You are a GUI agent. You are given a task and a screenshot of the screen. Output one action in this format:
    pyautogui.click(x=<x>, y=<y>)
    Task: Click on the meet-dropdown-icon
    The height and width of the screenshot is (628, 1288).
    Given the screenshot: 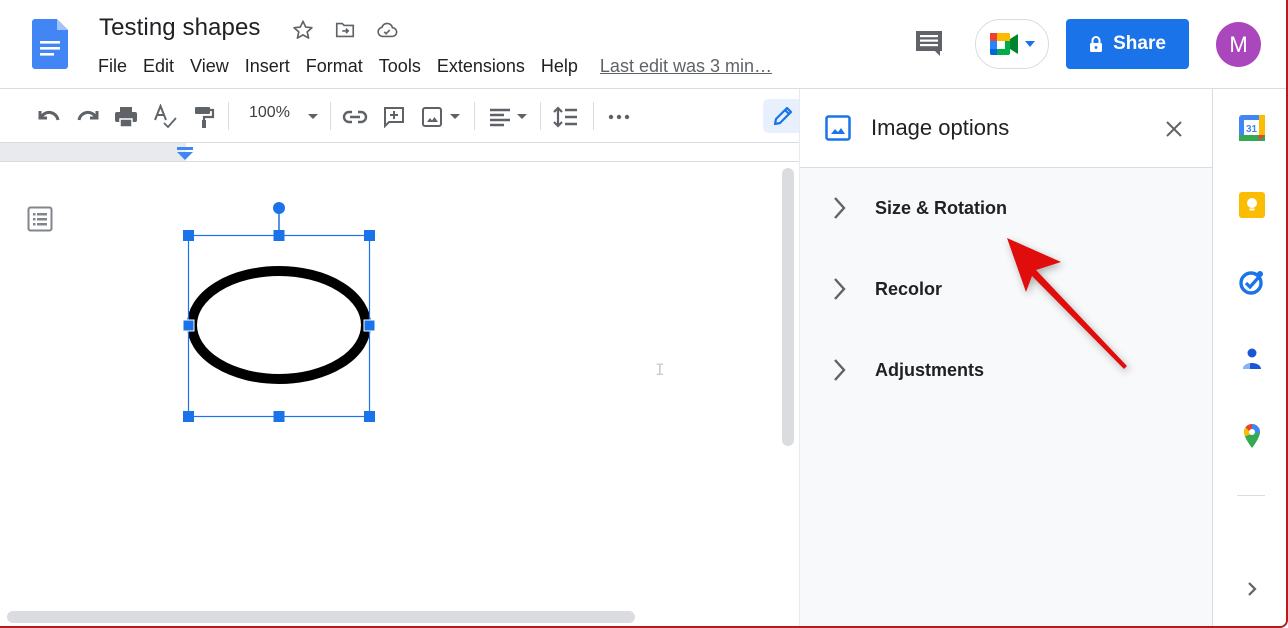 What is the action you would take?
    pyautogui.click(x=1030, y=44)
    